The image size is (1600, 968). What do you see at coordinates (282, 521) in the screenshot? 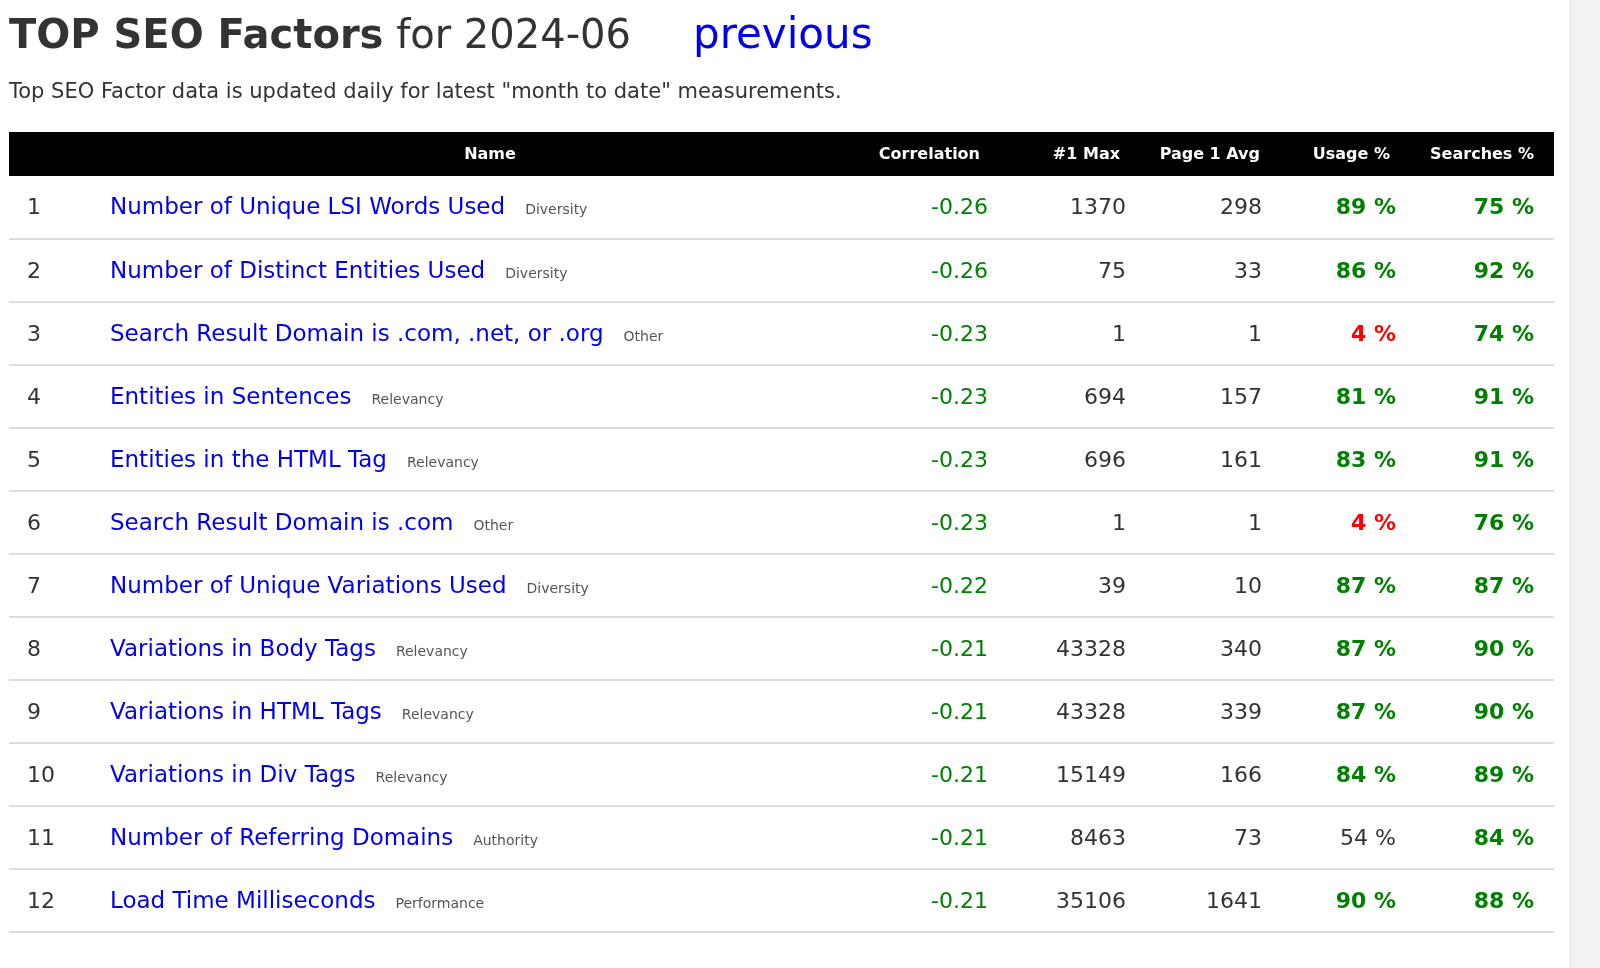
I see `factor-link: Search Result Domain is .com` at bounding box center [282, 521].